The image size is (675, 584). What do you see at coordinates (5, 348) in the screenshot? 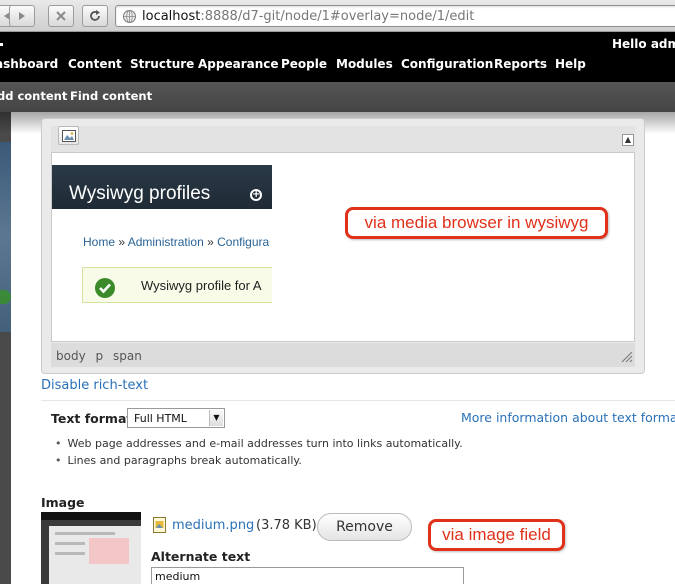
I see `background-page` at bounding box center [5, 348].